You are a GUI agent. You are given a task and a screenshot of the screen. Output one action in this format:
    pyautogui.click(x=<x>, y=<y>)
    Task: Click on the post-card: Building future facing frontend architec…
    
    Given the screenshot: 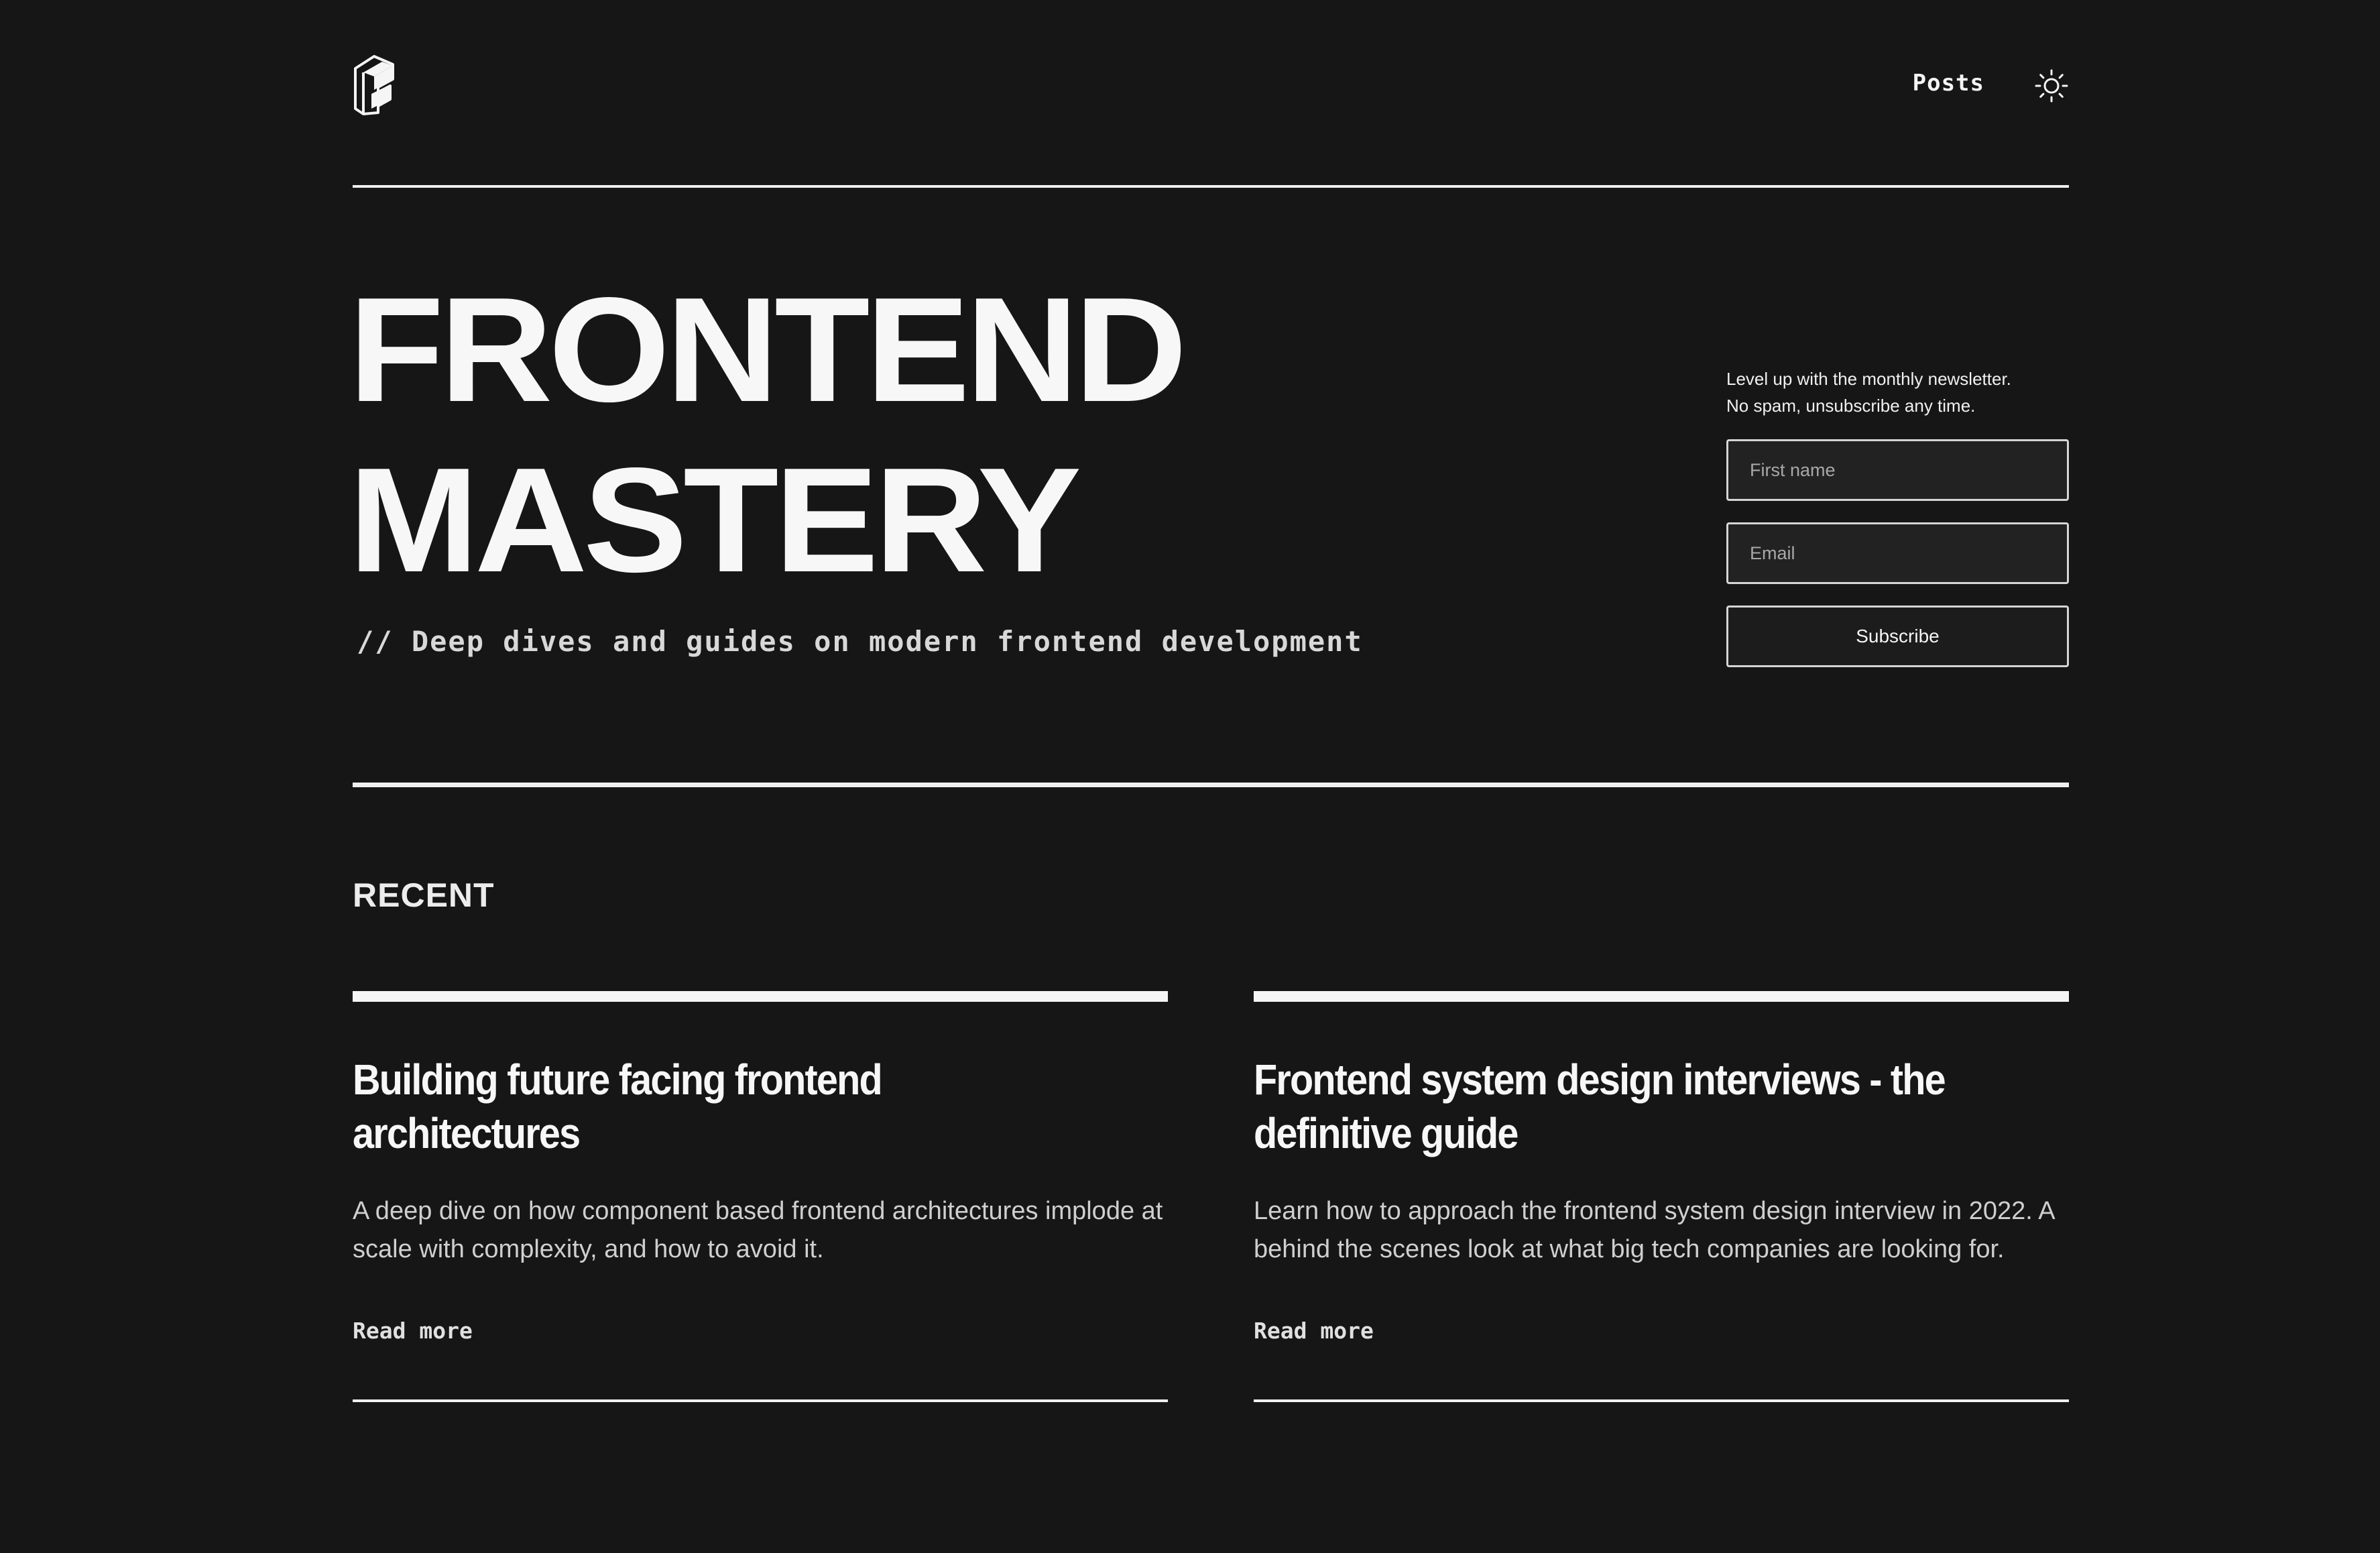 What is the action you would take?
    pyautogui.click(x=761, y=1196)
    